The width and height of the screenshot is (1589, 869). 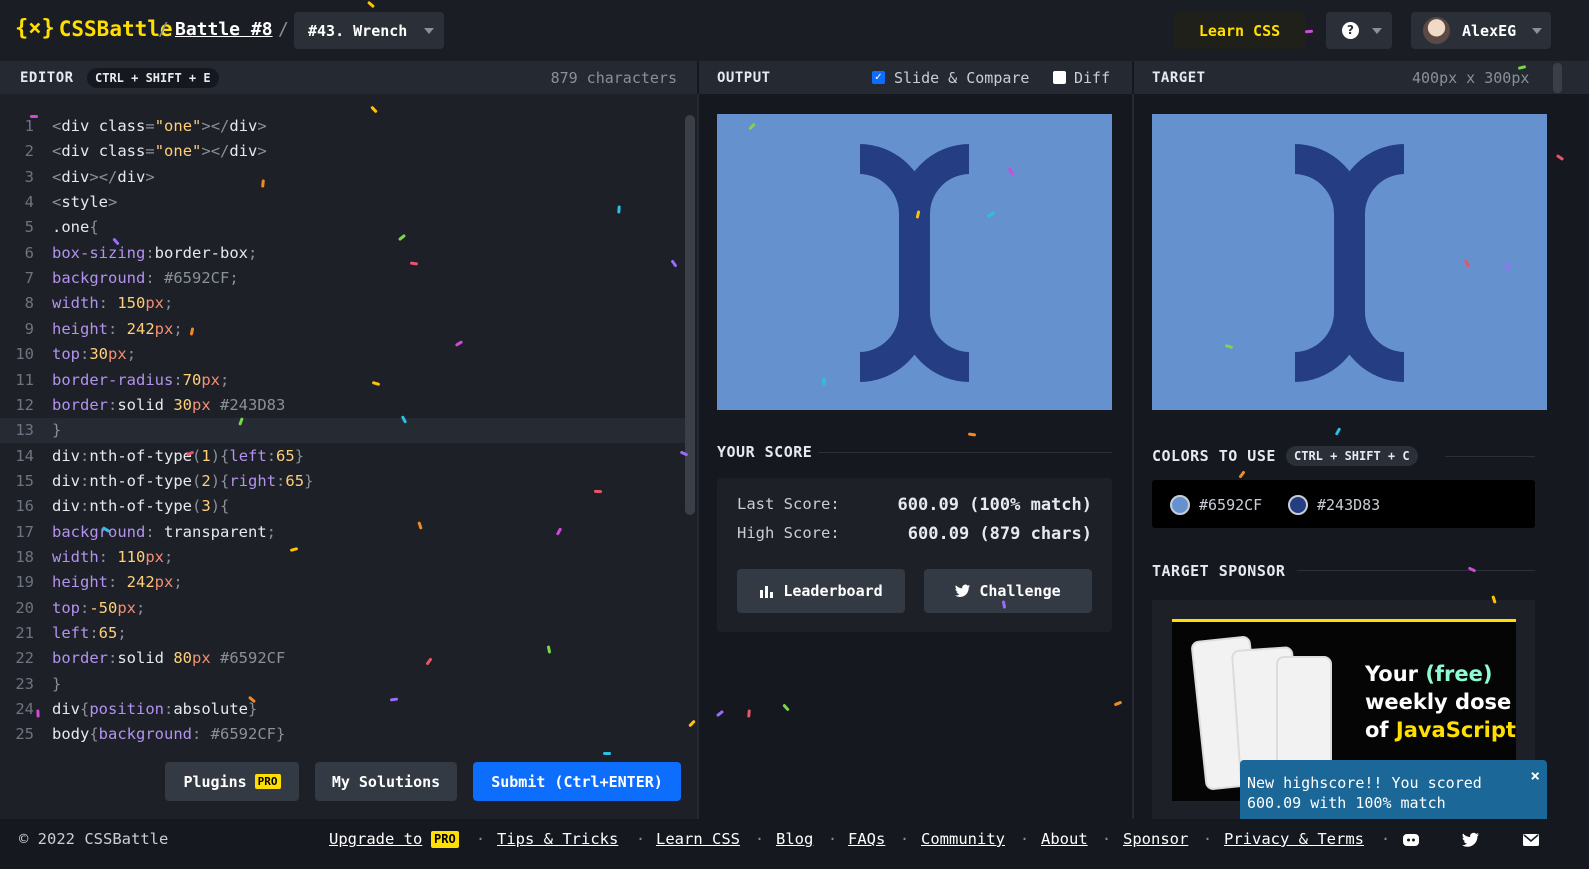 What do you see at coordinates (794, 839) in the screenshot?
I see `blog-link: Blog` at bounding box center [794, 839].